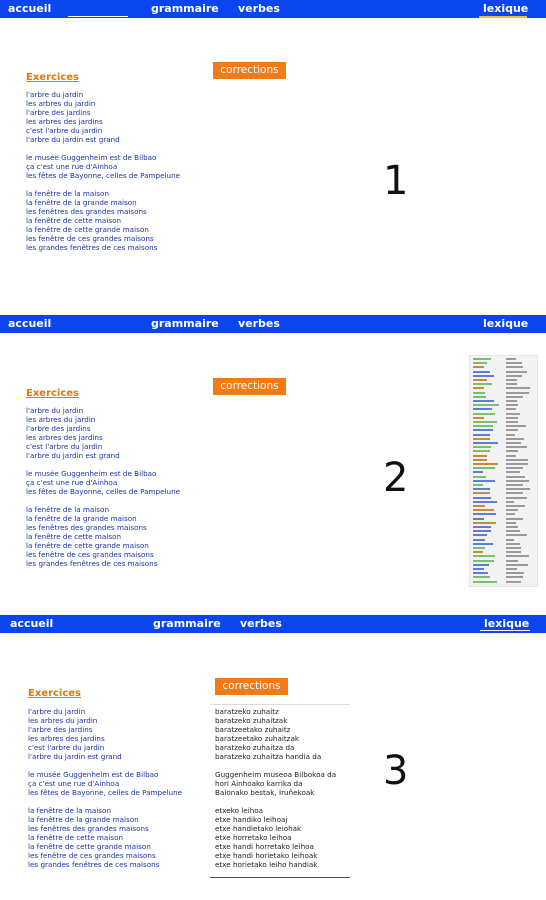  Describe the element at coordinates (396, 478) in the screenshot. I see `step-number: 2` at that location.